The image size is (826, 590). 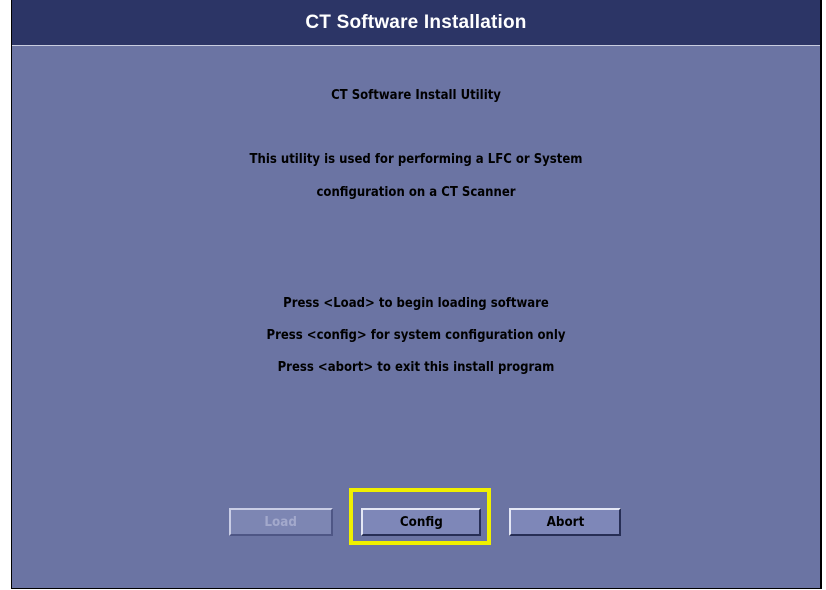 What do you see at coordinates (416, 192) in the screenshot?
I see `description-line-2: configuration on a CT Scanner` at bounding box center [416, 192].